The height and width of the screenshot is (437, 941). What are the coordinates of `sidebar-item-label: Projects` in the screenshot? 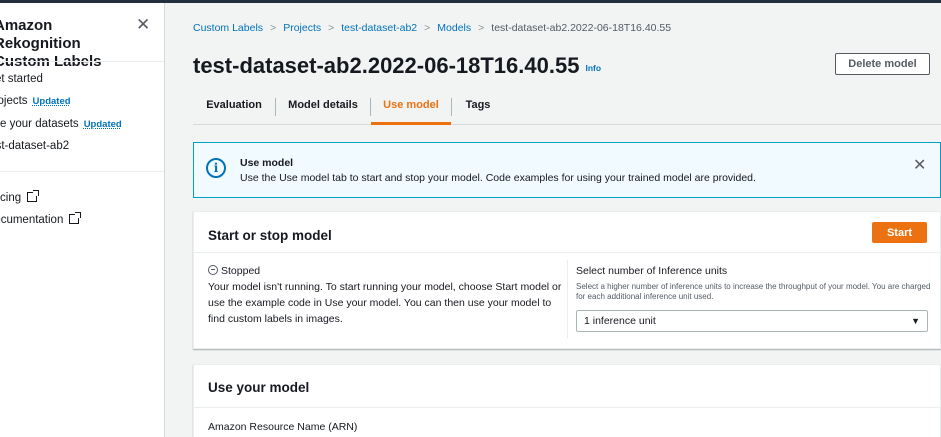 It's located at (14, 101).